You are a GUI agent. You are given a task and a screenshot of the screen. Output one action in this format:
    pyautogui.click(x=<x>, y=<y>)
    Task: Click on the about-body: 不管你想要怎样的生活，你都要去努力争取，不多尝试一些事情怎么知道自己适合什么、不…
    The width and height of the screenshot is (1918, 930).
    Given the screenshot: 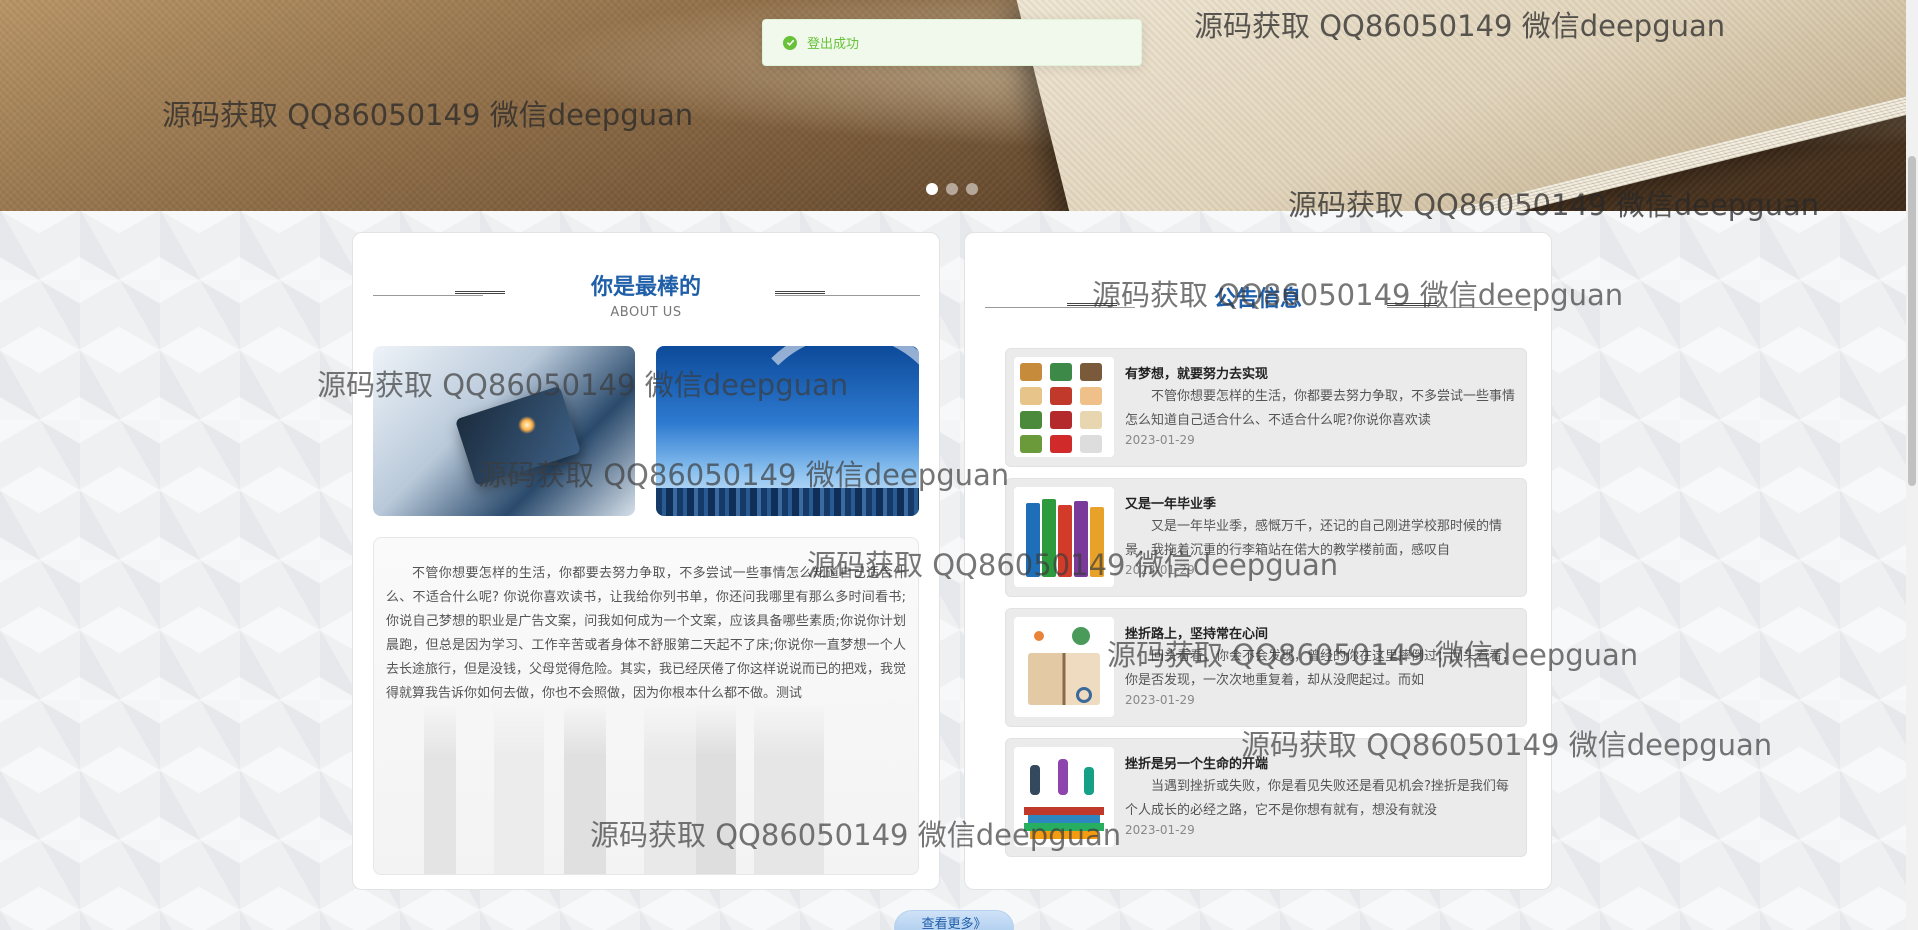 What is the action you would take?
    pyautogui.click(x=646, y=633)
    